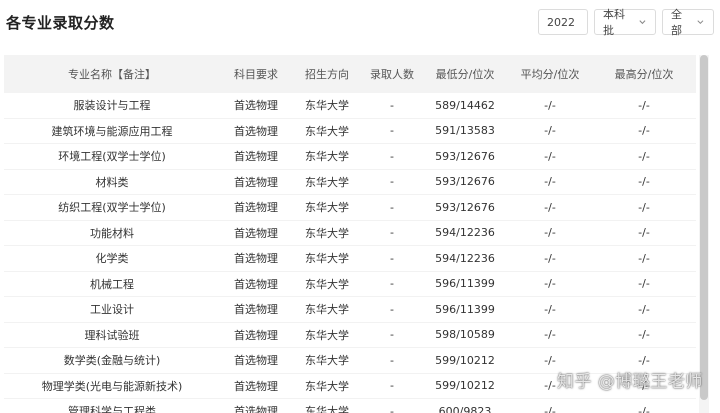 This screenshot has width=720, height=413. I want to click on table-row: 功能材料 首选物理 东华大学 -594/12236 -/- -/-, so click(350, 233).